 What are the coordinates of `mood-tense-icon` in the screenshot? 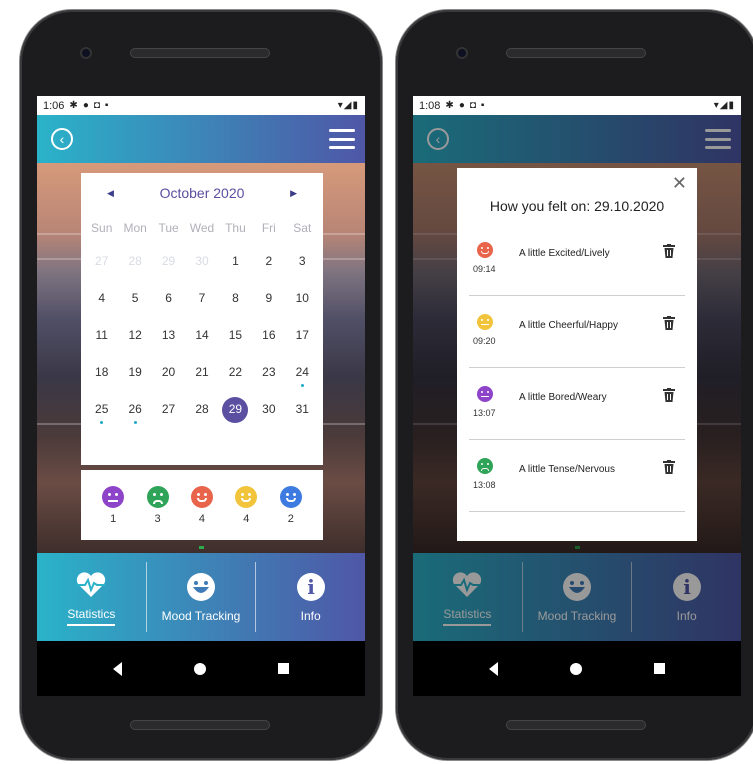 It's located at (157, 496).